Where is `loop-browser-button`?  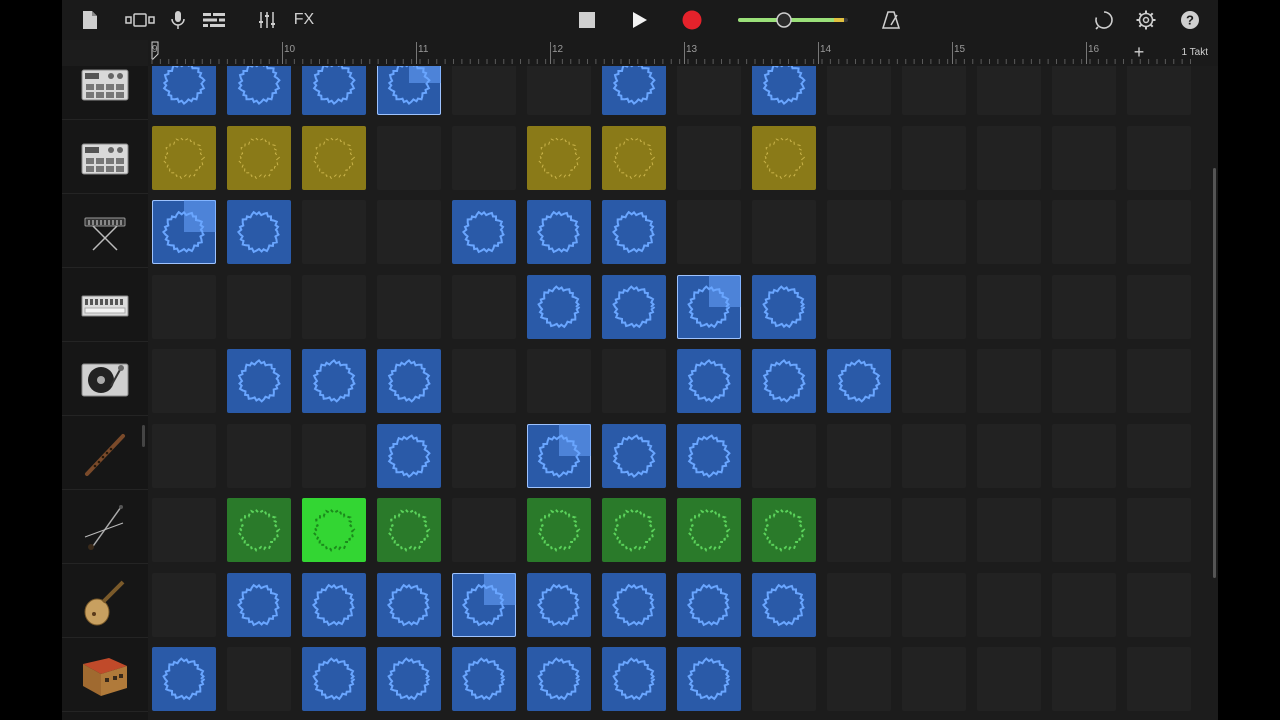 loop-browser-button is located at coordinates (1104, 20).